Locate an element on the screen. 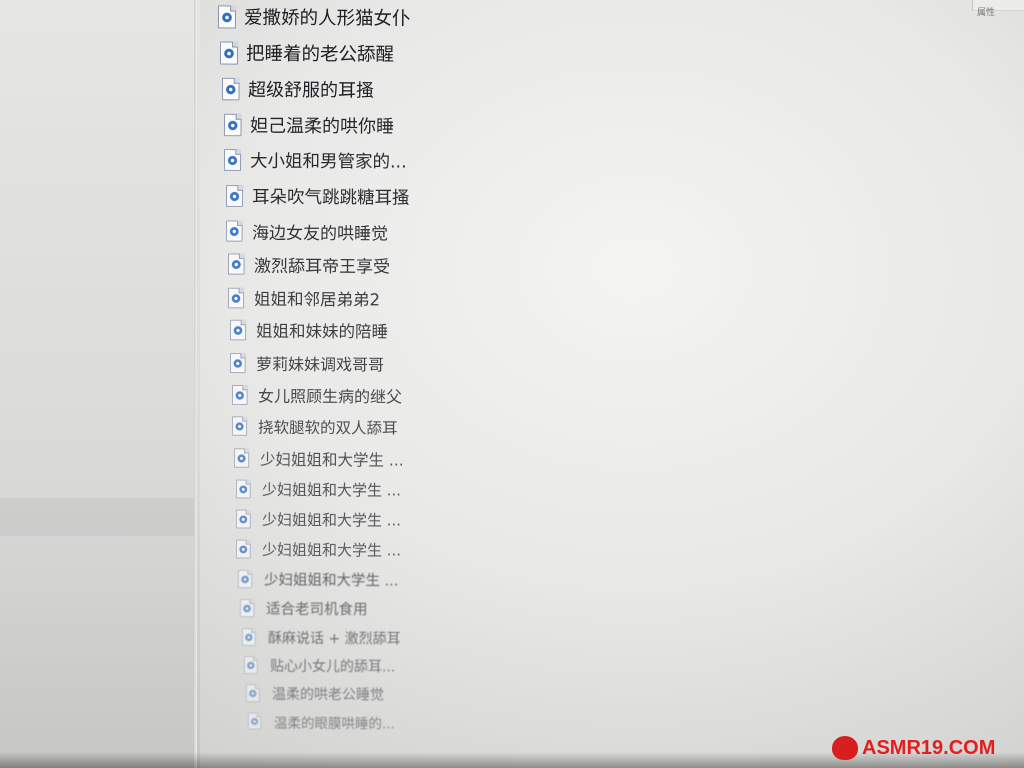 This screenshot has height=768, width=1024. file-name: 把睡着的老公舔醒 is located at coordinates (320, 54).